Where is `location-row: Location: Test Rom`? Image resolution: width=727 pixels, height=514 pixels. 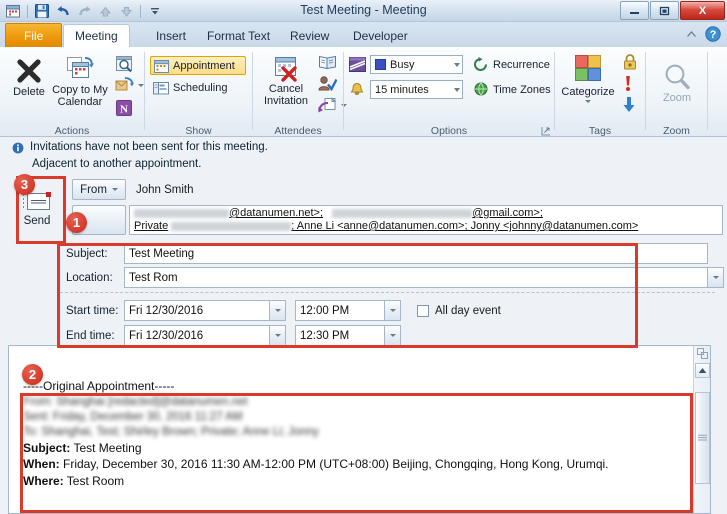
location-row: Location: Test Rom is located at coordinates (395, 277).